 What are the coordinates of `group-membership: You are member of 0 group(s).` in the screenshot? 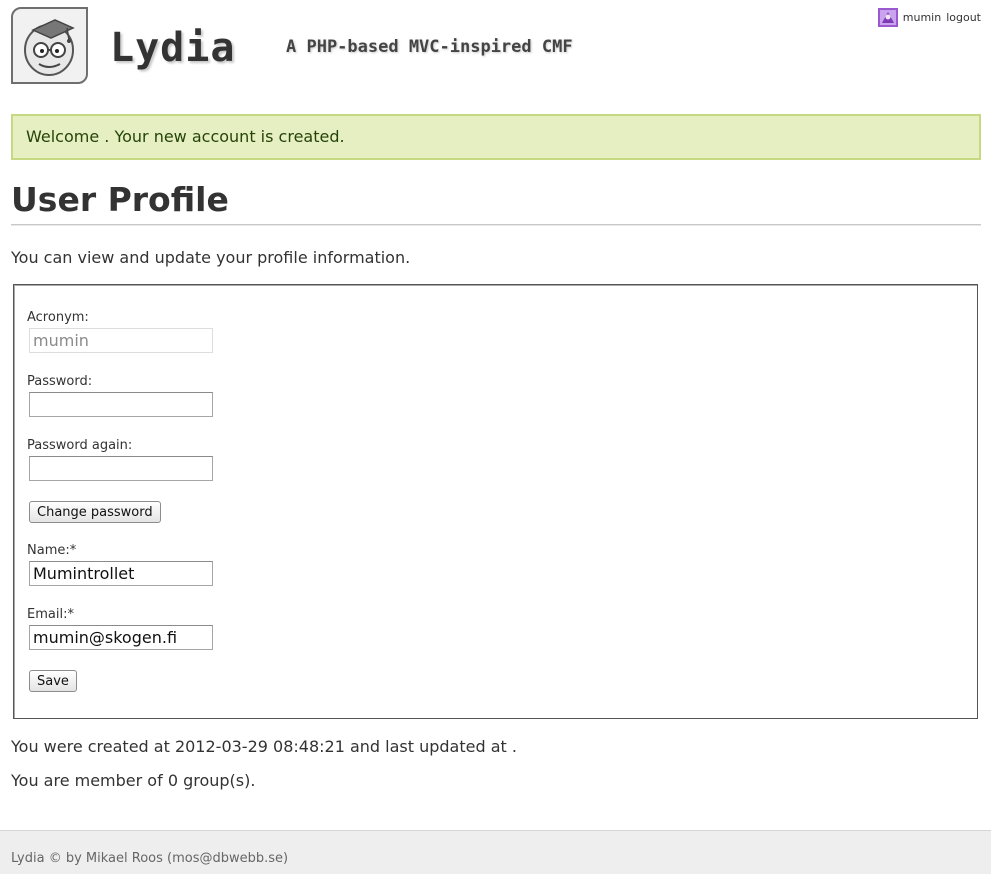 It's located at (133, 780).